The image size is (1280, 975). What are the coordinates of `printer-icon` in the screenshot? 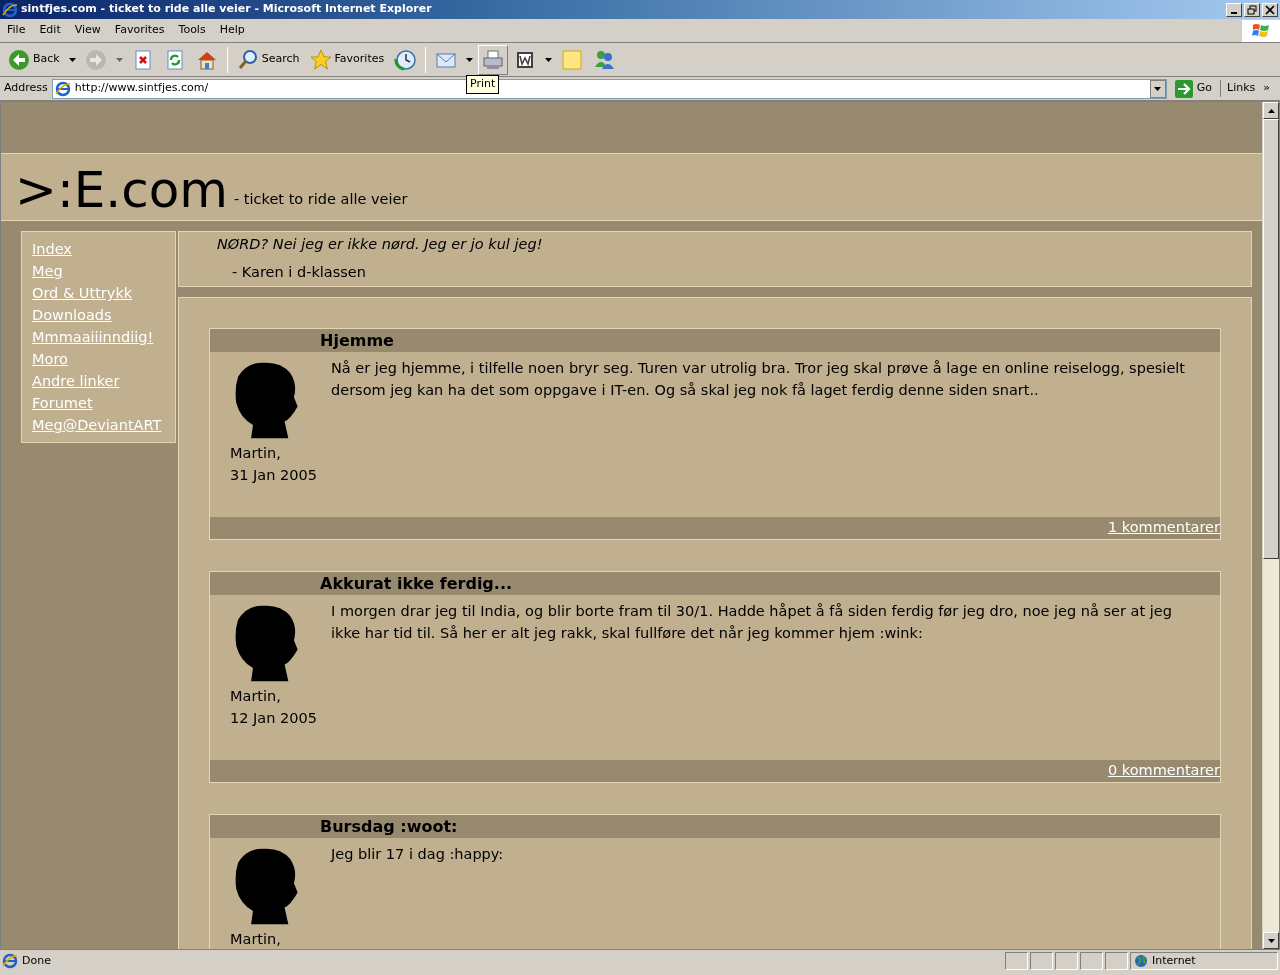 It's located at (493, 59).